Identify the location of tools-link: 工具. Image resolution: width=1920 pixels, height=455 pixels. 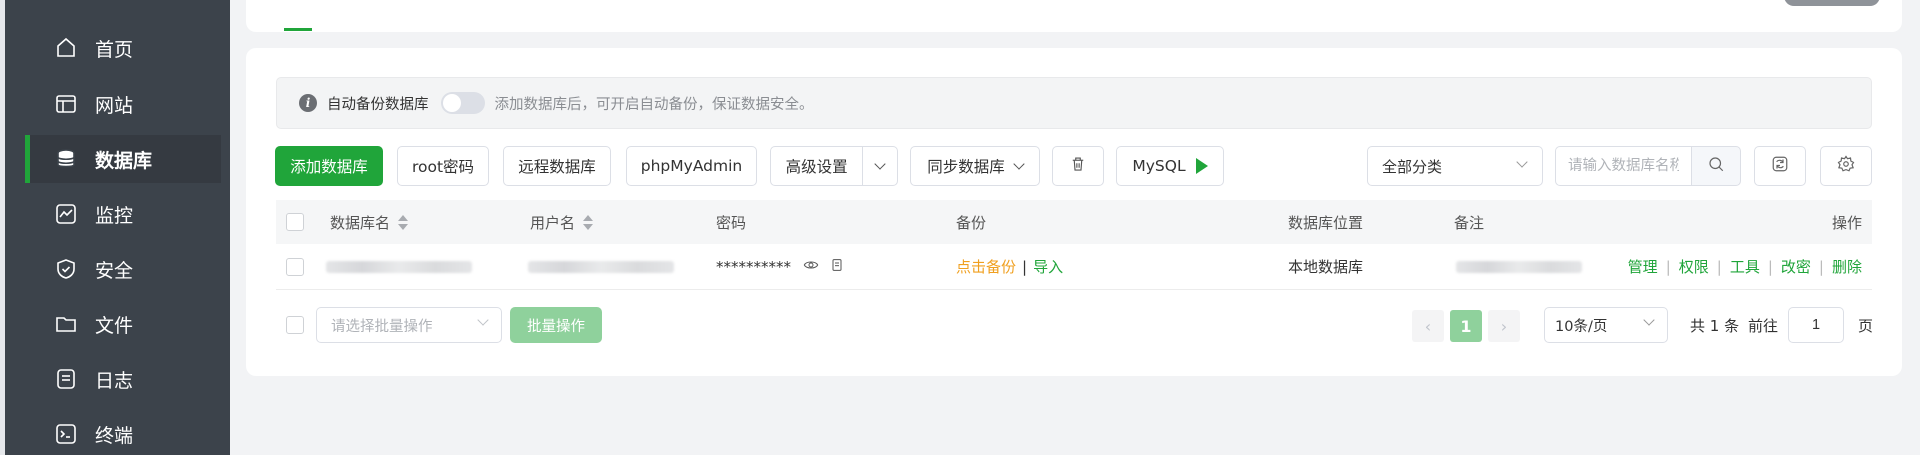
(1745, 266).